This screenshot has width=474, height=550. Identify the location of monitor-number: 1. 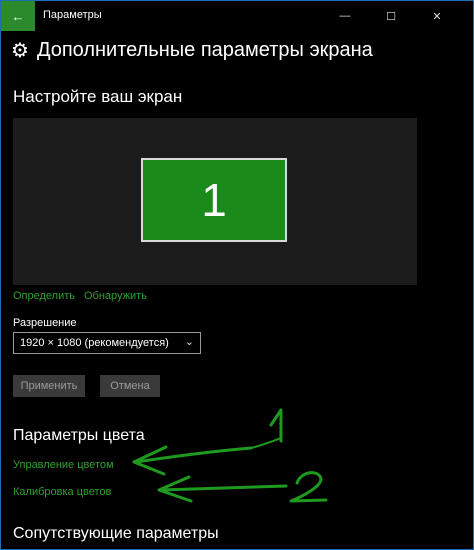
(214, 200).